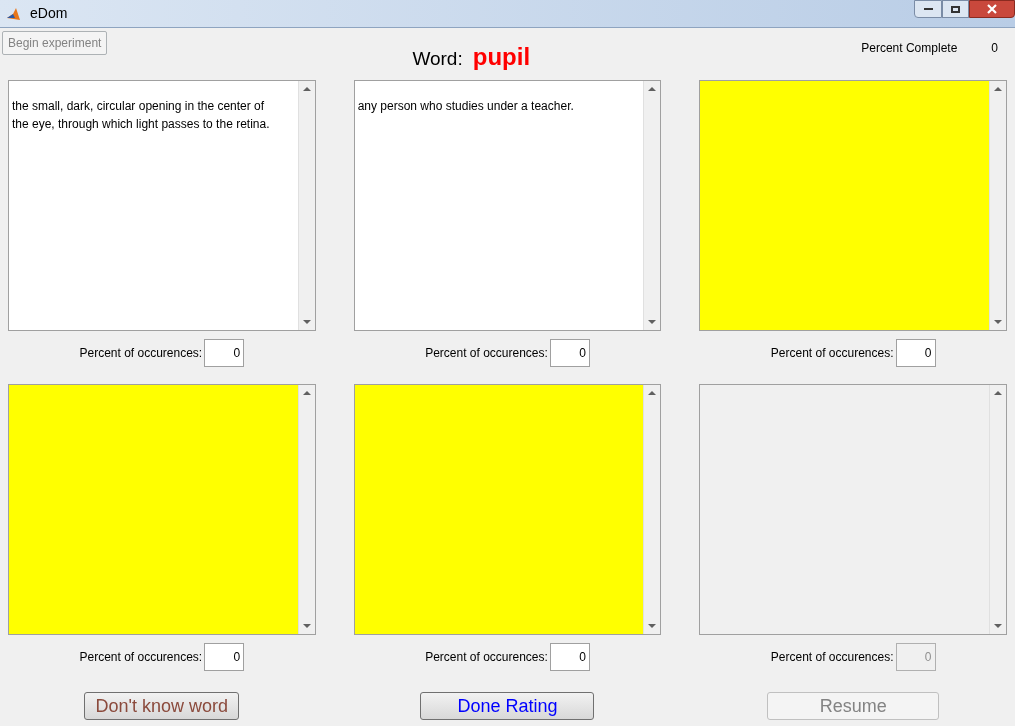  Describe the element at coordinates (507, 706) in the screenshot. I see `action-button: Done Rating` at that location.